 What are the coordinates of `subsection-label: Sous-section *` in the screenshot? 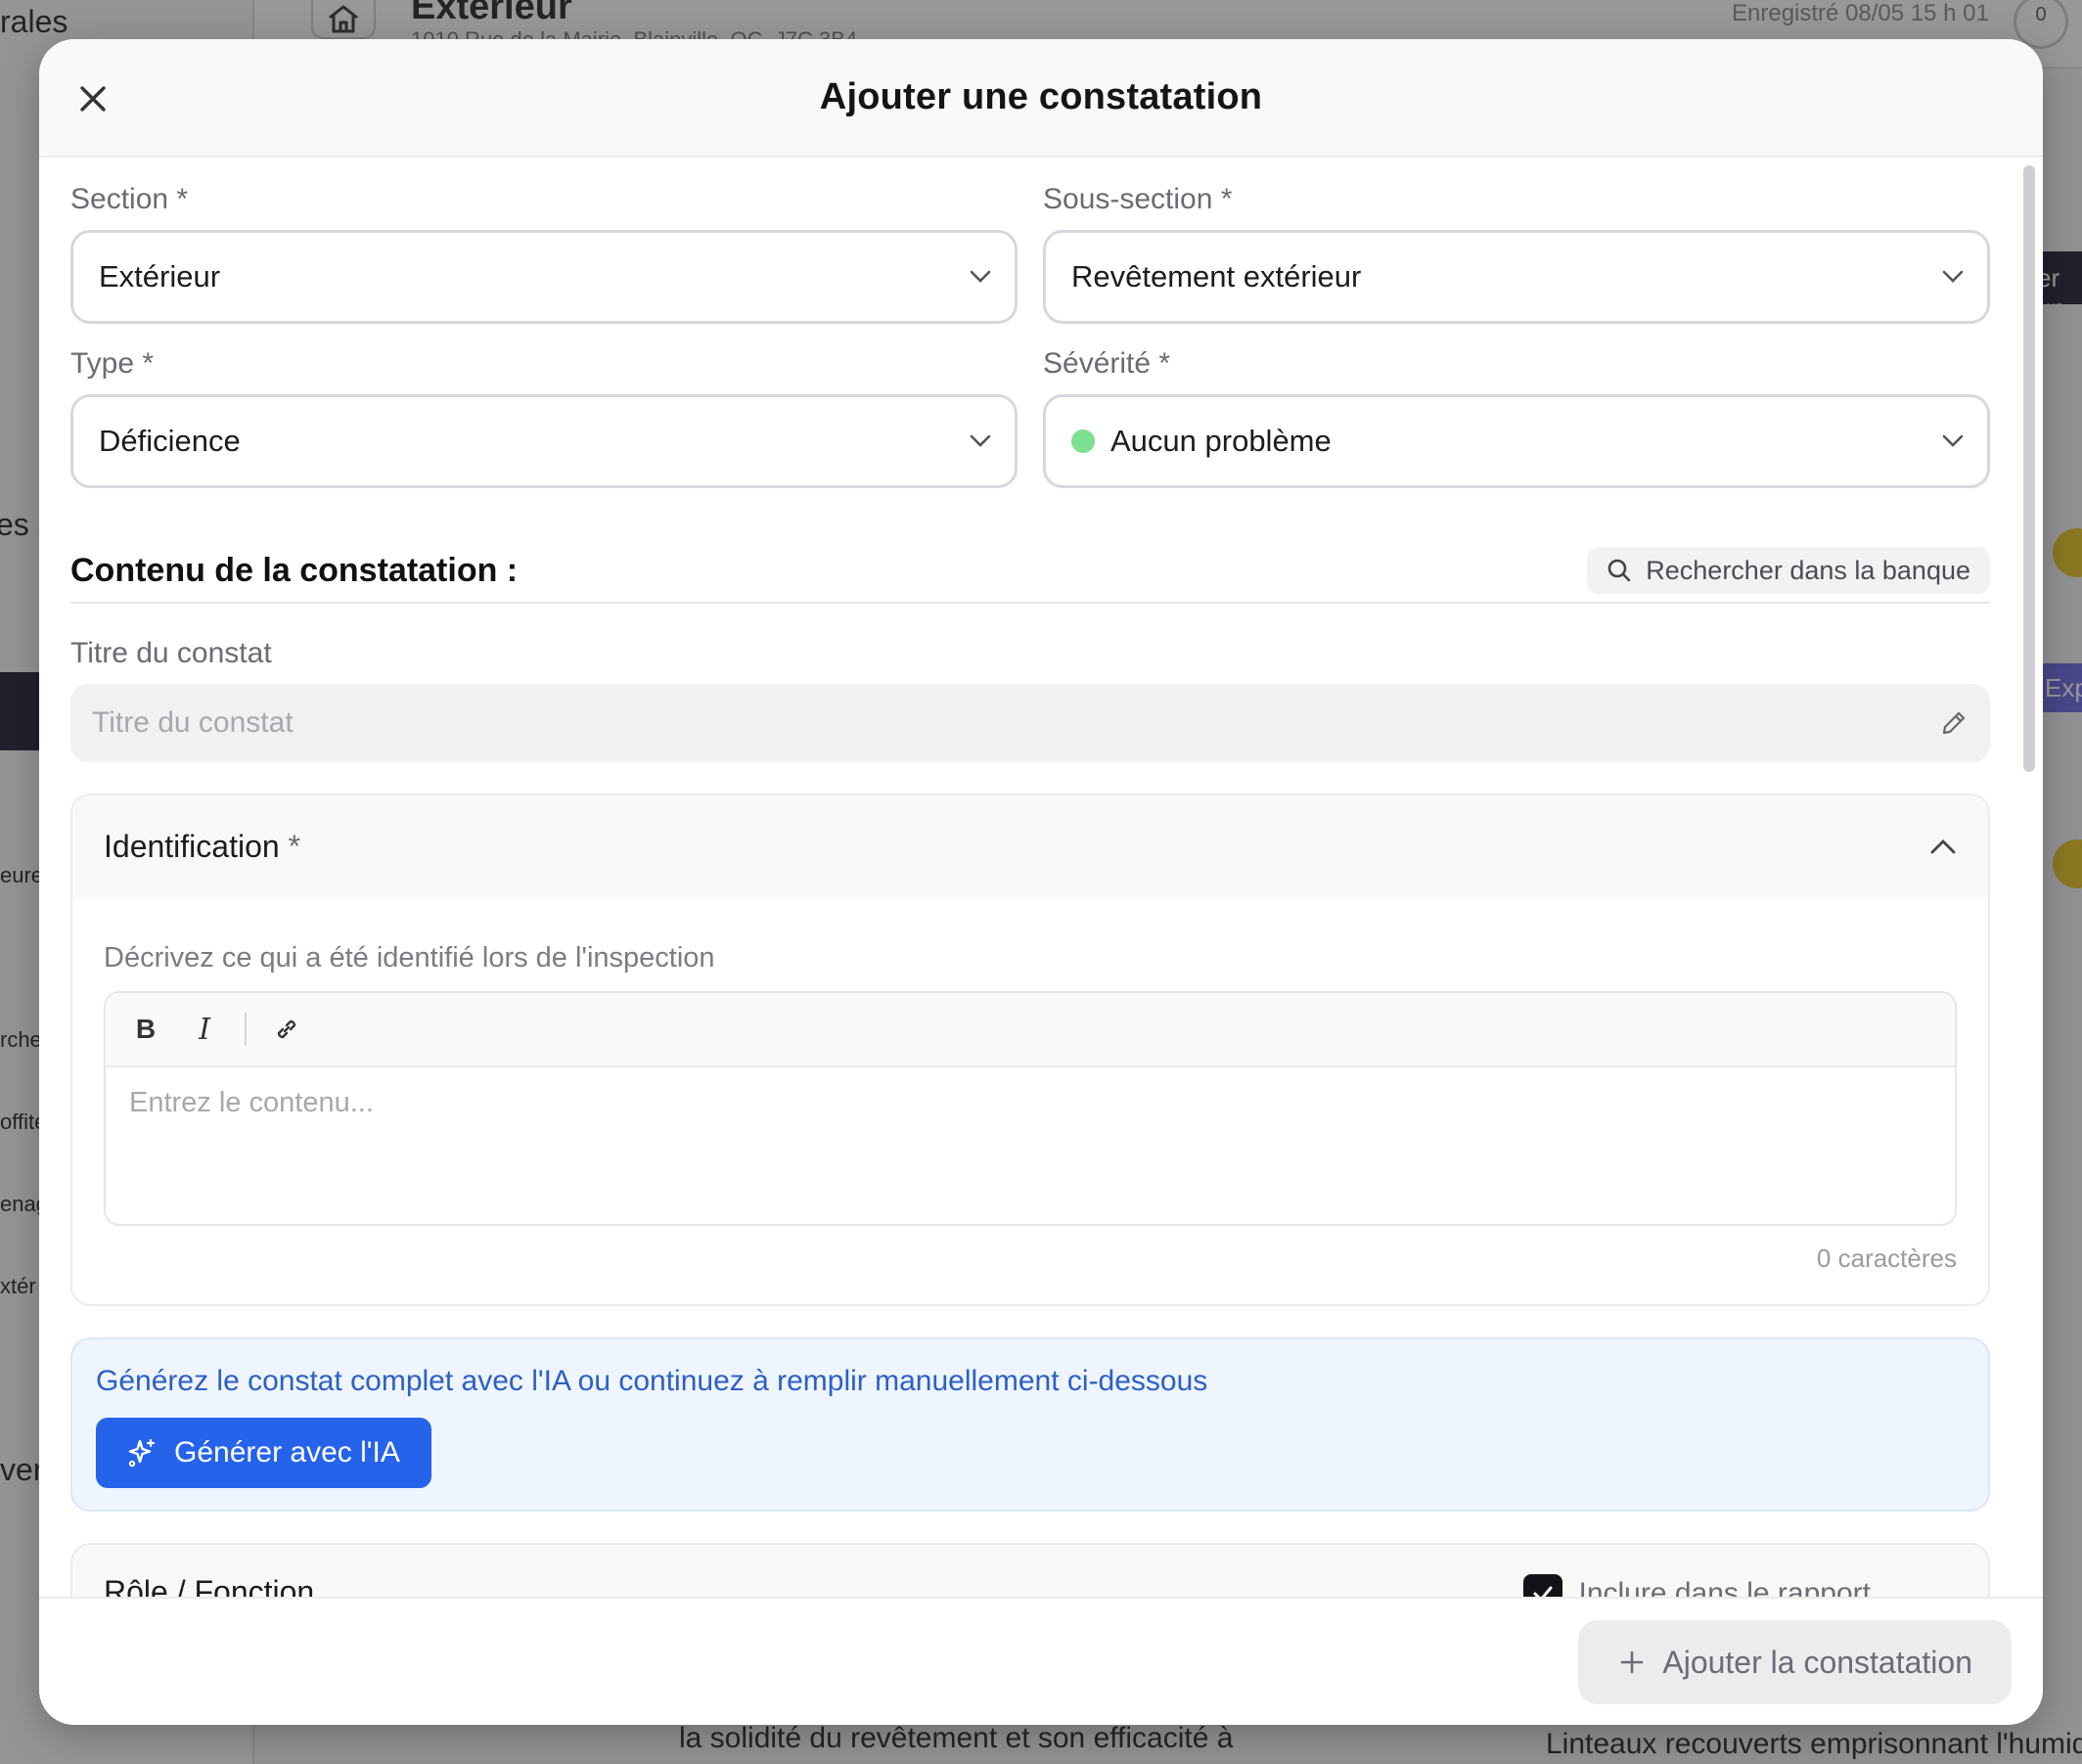 It's located at (1138, 199).